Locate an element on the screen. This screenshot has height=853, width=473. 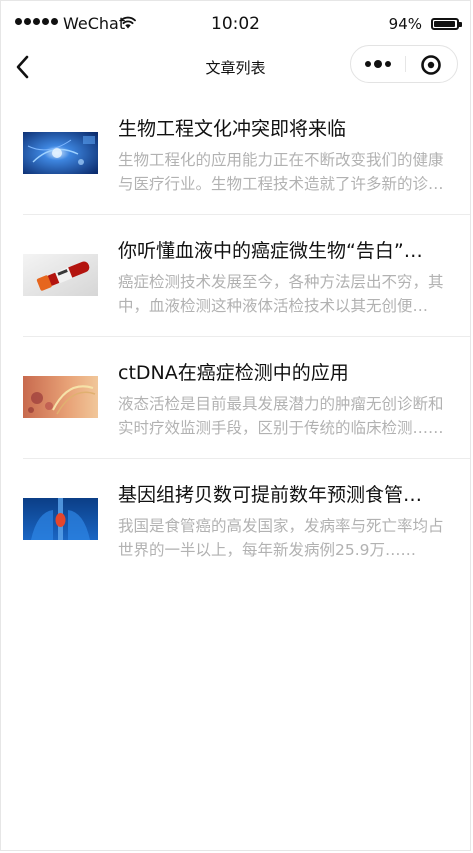
article-title: 基因组拷贝数可提前数年预测食管癌风险 is located at coordinates (278, 495).